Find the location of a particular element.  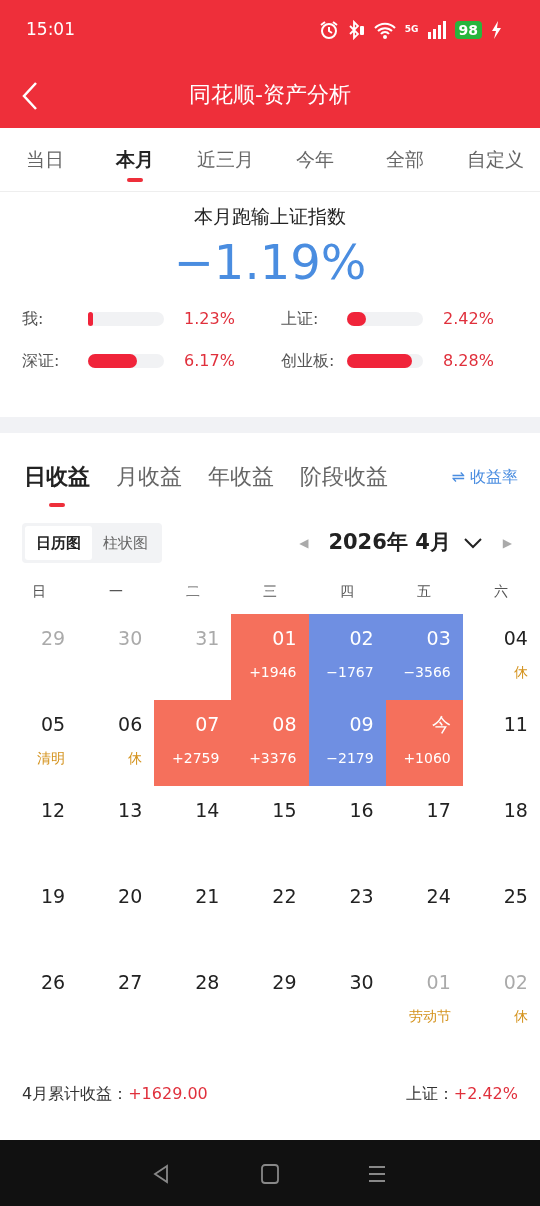

day-profit: −2179 is located at coordinates (350, 759).